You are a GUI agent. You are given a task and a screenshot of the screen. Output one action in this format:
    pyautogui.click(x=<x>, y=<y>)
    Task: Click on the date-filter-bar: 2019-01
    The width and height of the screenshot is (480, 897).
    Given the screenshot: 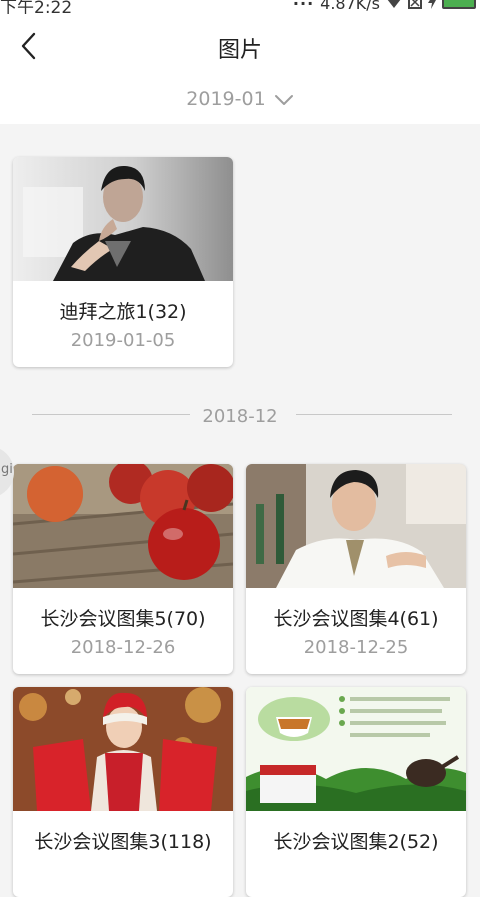 What is the action you would take?
    pyautogui.click(x=240, y=101)
    